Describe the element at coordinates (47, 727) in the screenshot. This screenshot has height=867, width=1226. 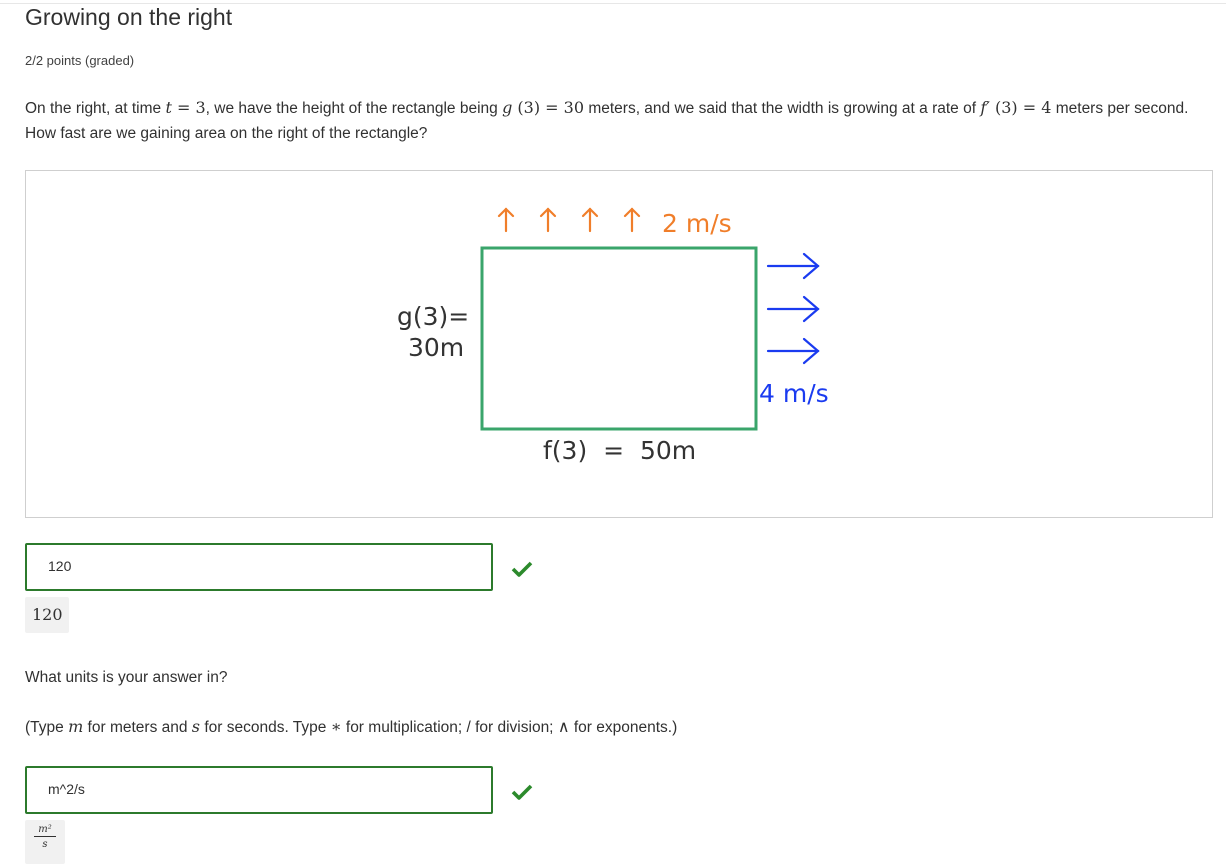
I see `hint-text: (Type` at that location.